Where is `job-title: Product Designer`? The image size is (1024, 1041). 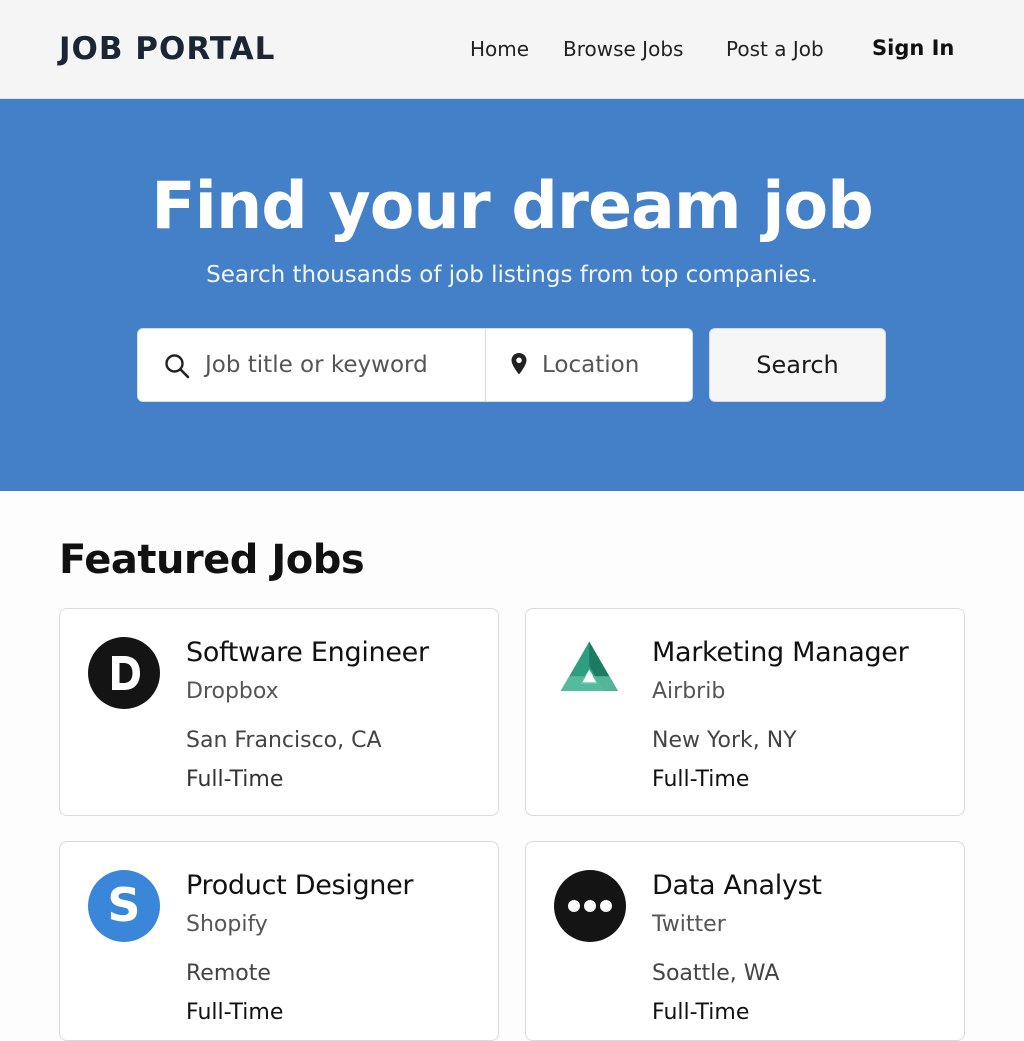
job-title: Product Designer is located at coordinates (300, 885).